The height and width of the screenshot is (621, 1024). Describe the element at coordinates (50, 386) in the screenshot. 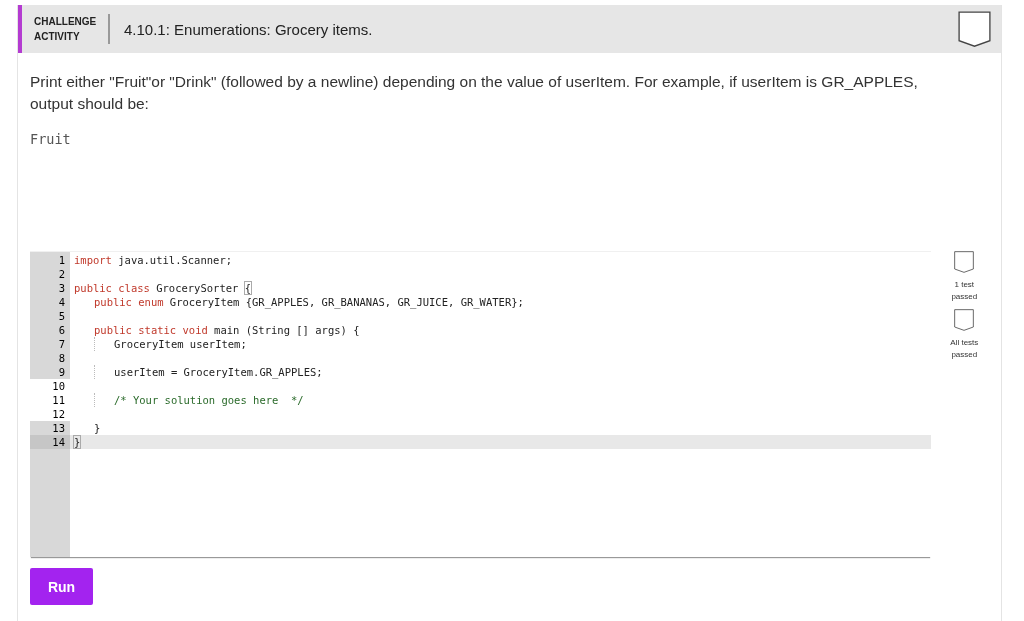

I see `line-number: 10` at that location.